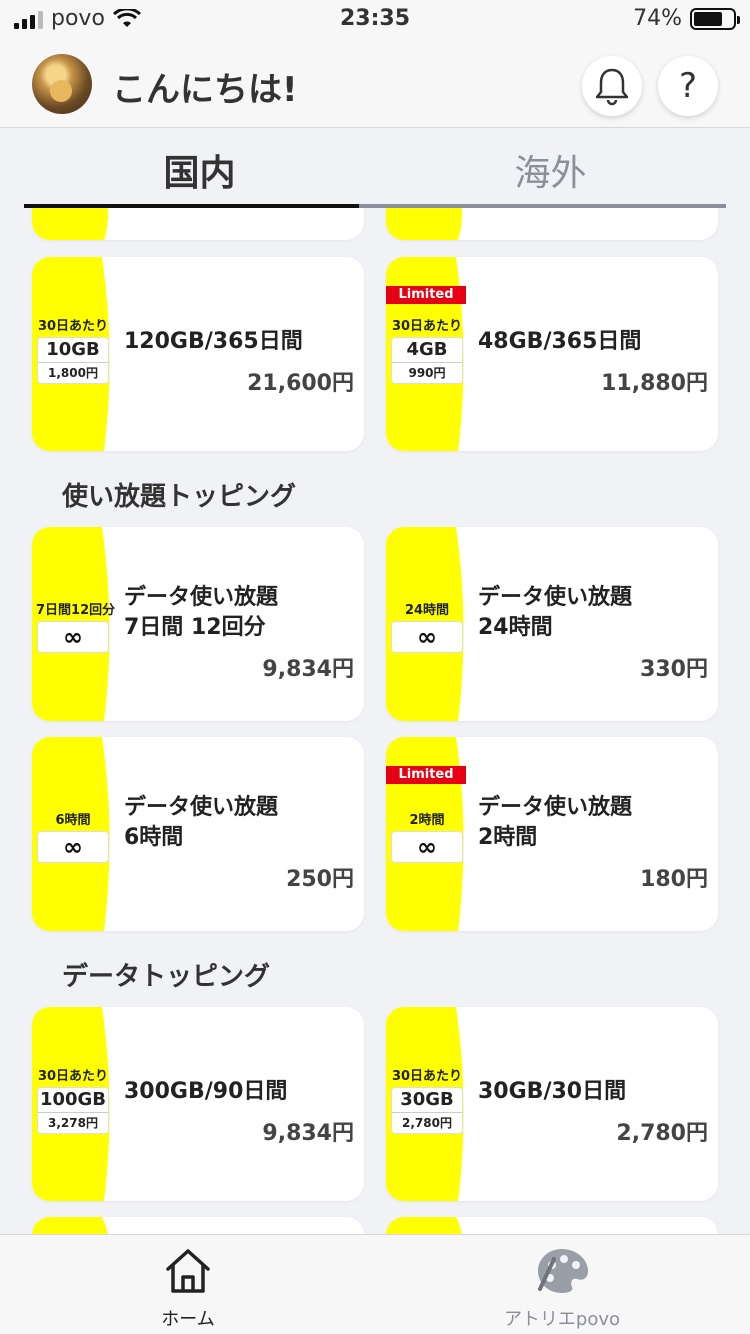 Image resolution: width=750 pixels, height=1334 pixels. I want to click on topping-title: データ使い放題 7日間 12回分, so click(201, 612).